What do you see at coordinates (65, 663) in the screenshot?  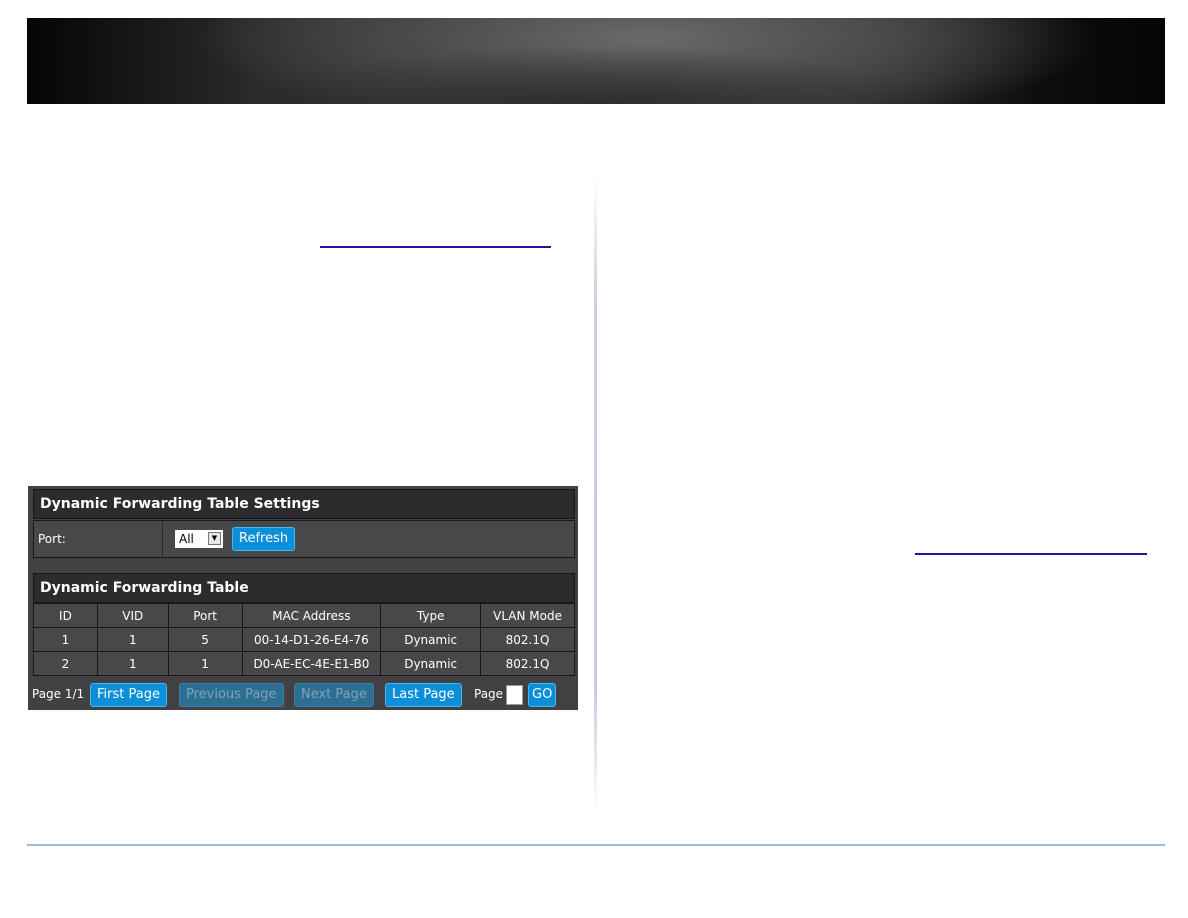 I see `cell-id: 2` at bounding box center [65, 663].